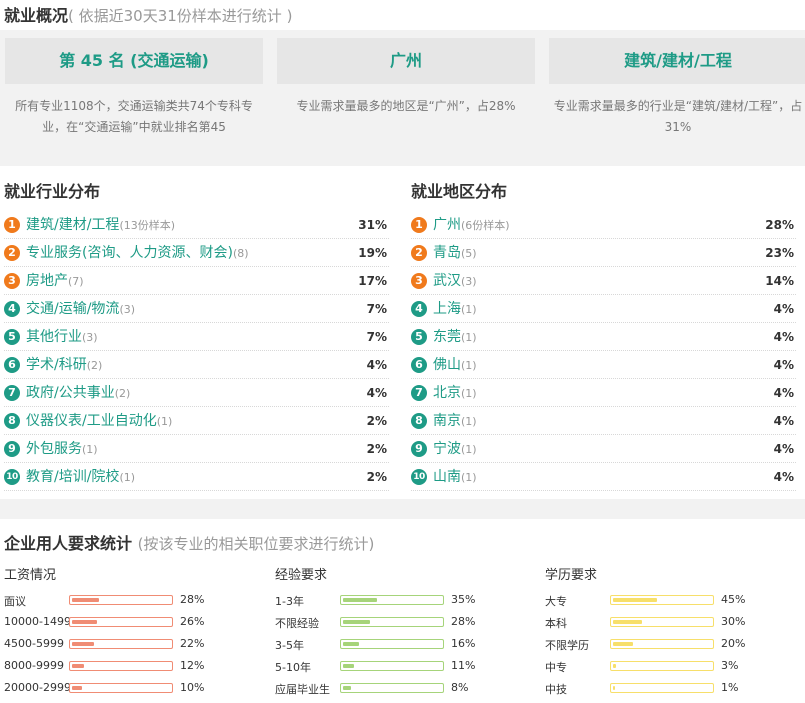 Image resolution: width=805 pixels, height=703 pixels. I want to click on region-name-link: 广州(6份样本), so click(471, 225).